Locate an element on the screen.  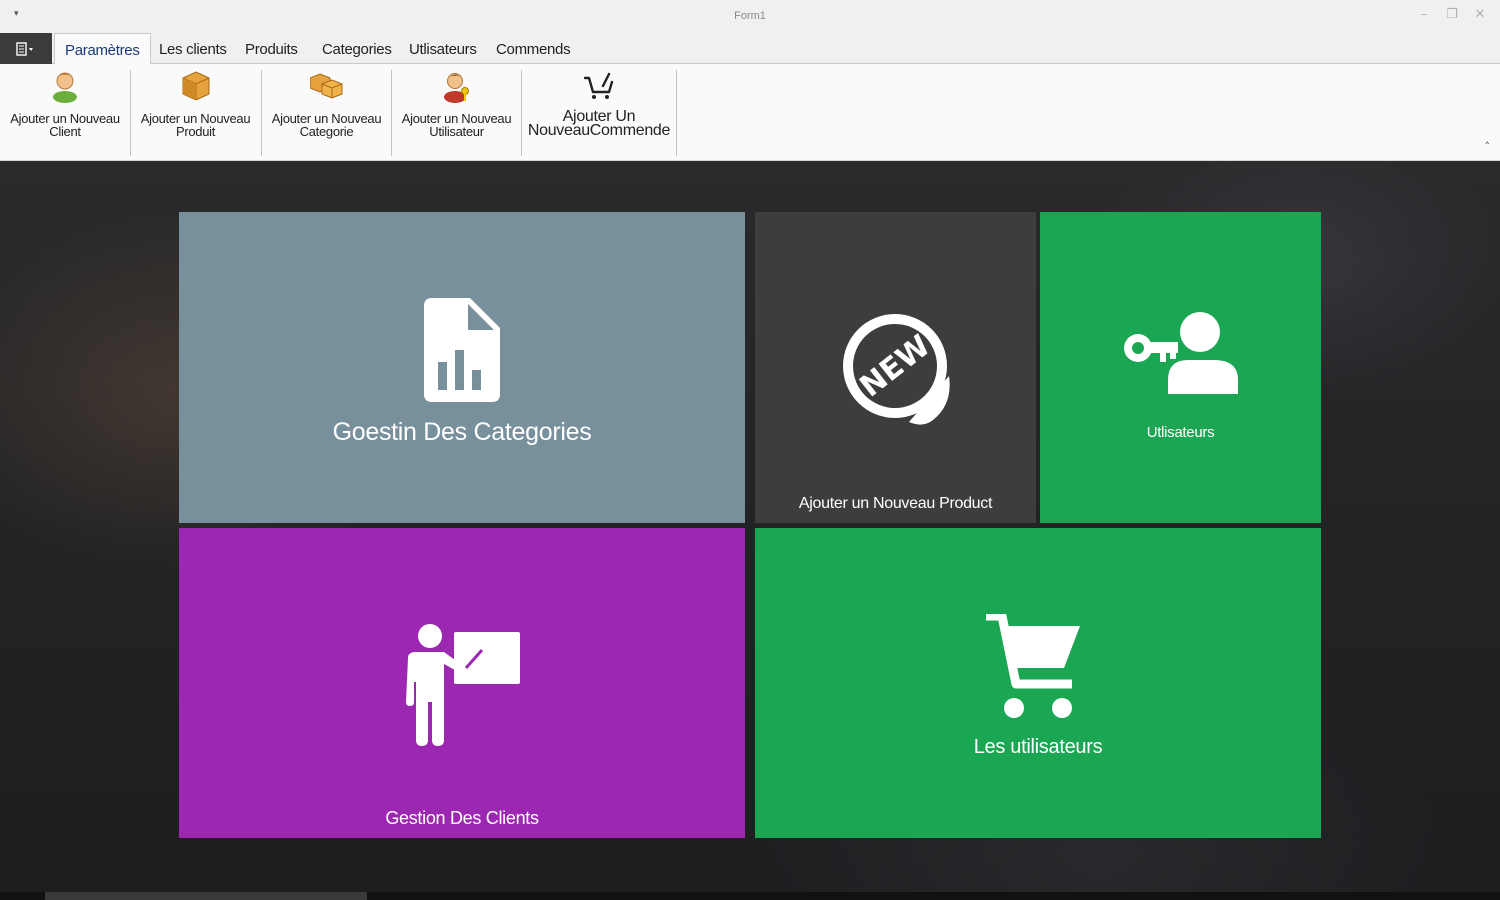
tile-users: Utlisateurs is located at coordinates (1180, 367).